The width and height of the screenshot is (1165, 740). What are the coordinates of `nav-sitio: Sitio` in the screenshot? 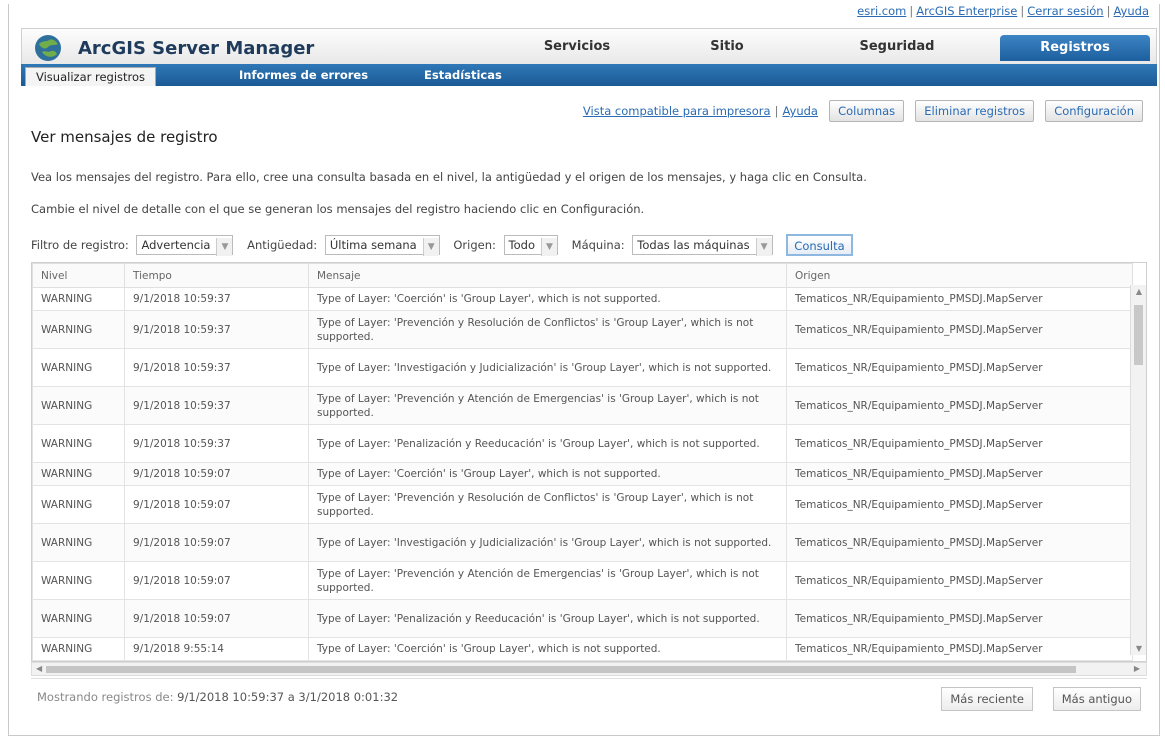 It's located at (727, 47).